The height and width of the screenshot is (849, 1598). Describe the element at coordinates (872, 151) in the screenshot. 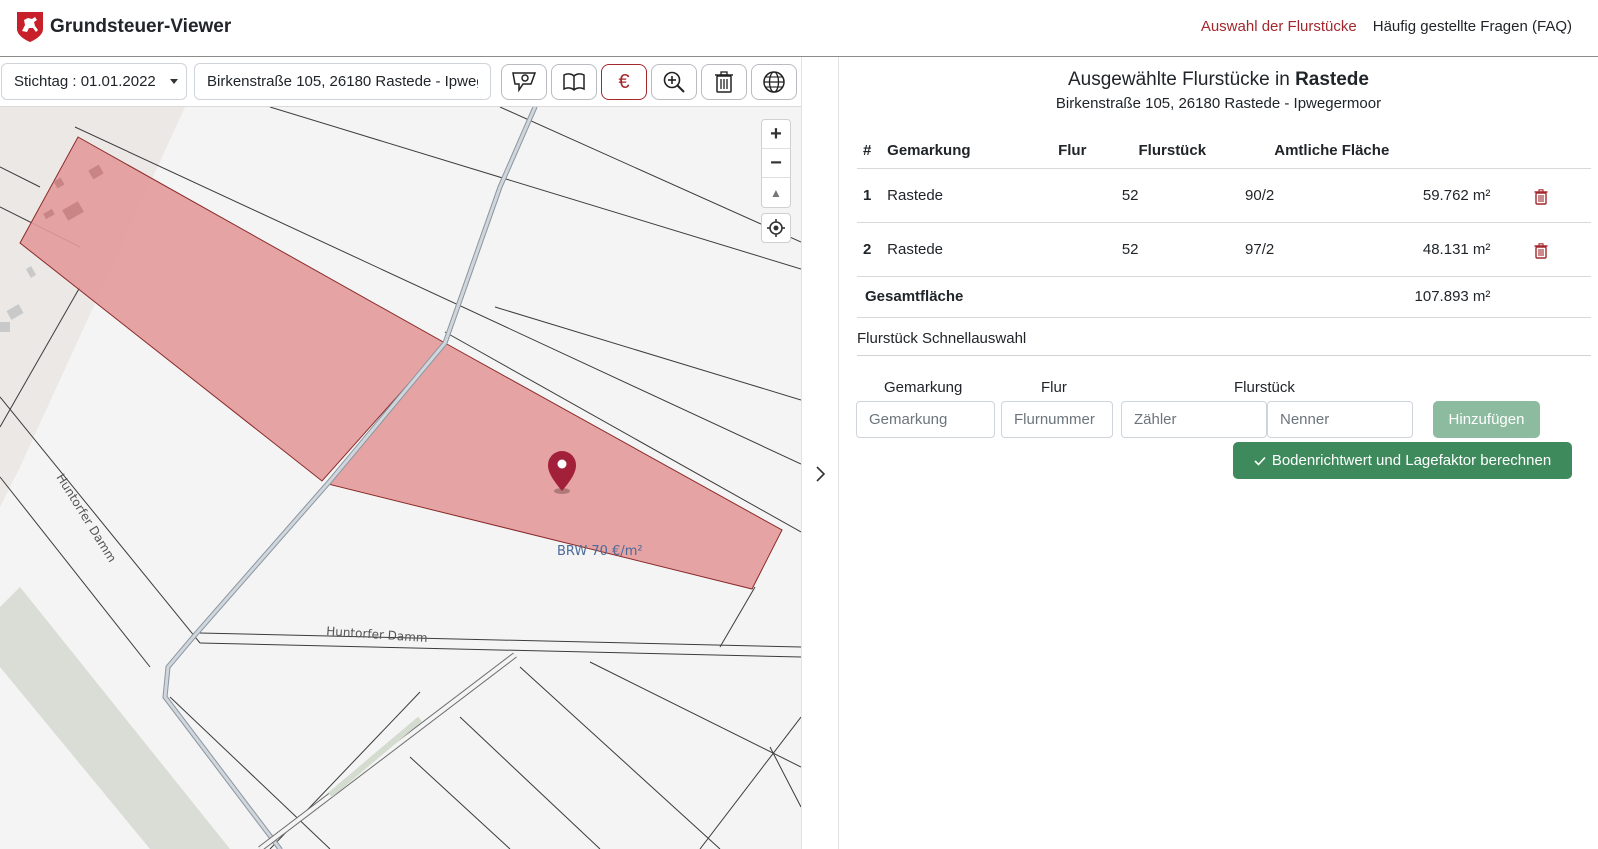

I see `col-num: #` at that location.